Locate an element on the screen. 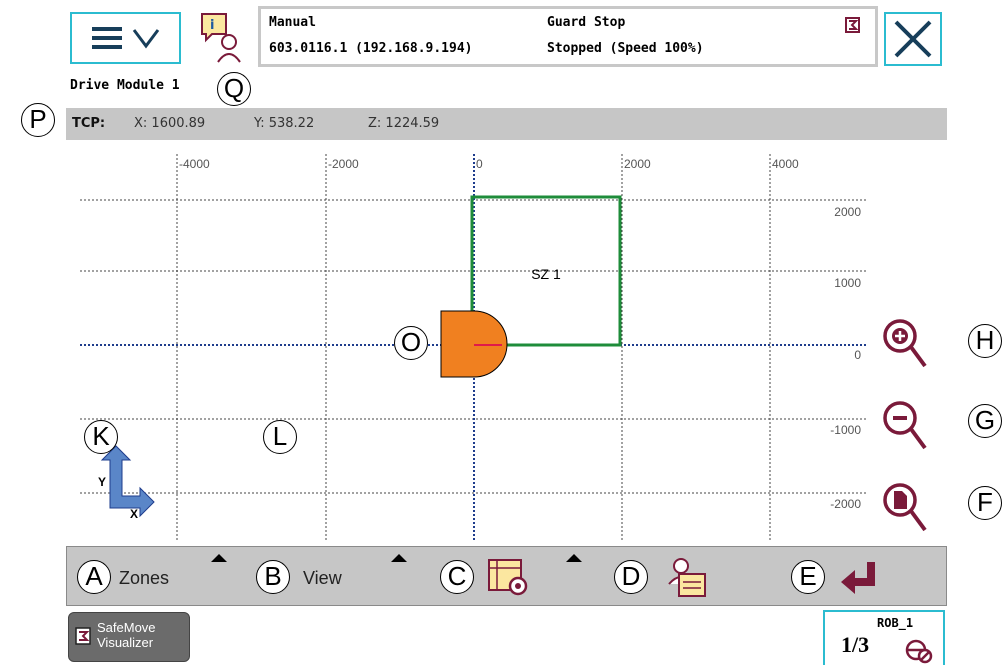 Image resolution: width=1007 pixels, height=665 pixels. zones-menu-button: Zones is located at coordinates (144, 578).